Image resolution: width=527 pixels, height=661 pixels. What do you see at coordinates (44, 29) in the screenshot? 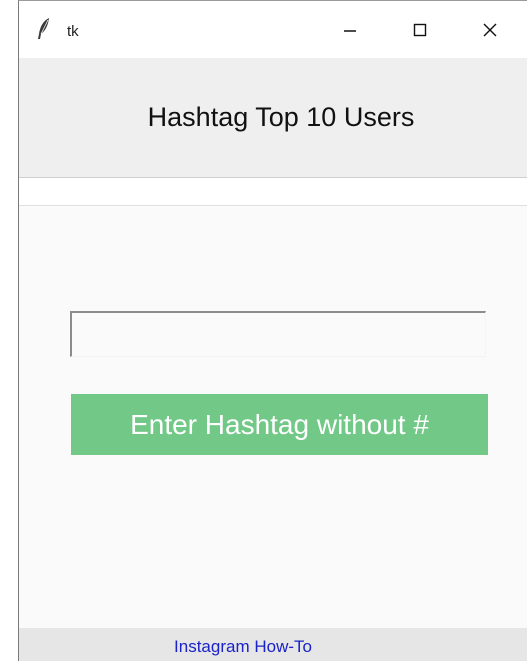
I see `feather-icon` at bounding box center [44, 29].